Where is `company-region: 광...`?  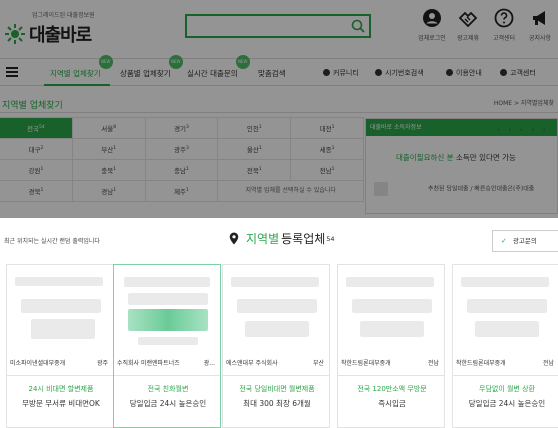 company-region: 광... is located at coordinates (209, 363).